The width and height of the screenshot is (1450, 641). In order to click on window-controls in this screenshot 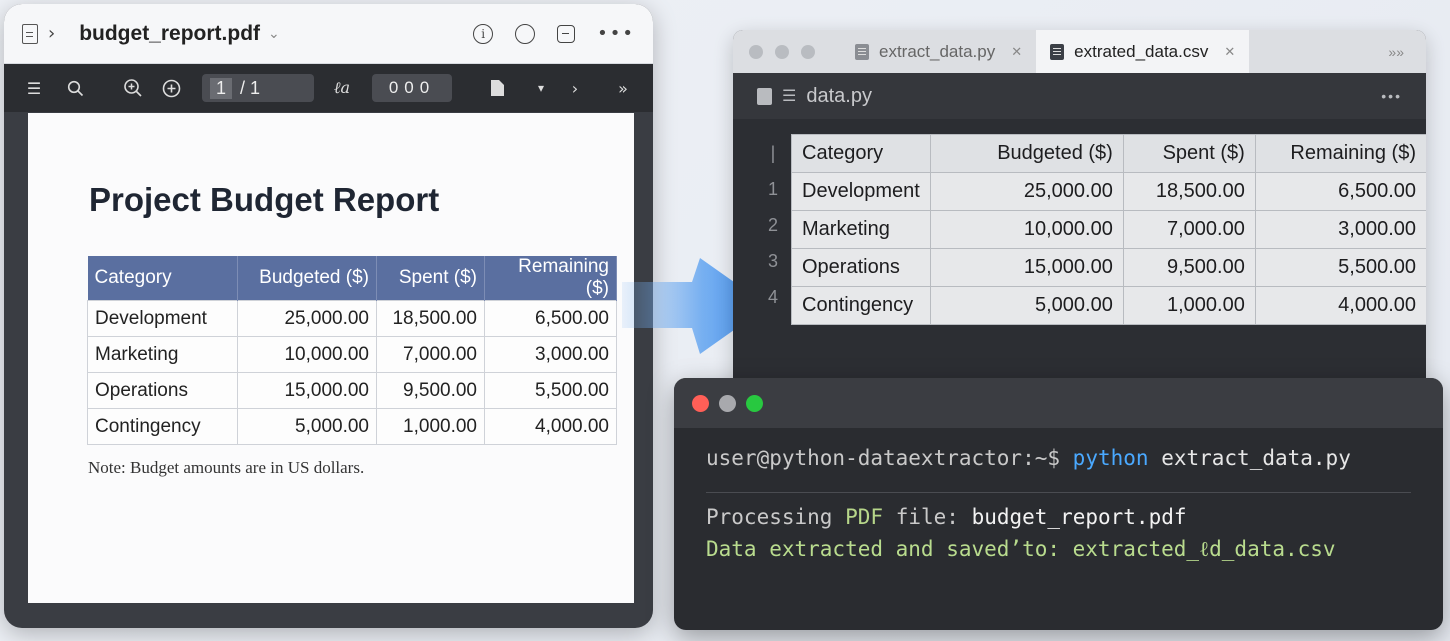, I will do `click(782, 51)`.